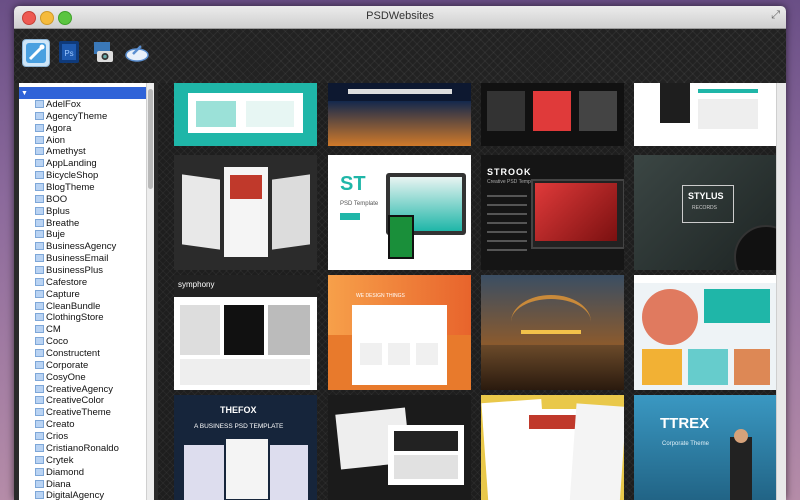  Describe the element at coordinates (60, 460) in the screenshot. I see `tree-item-label: Crytek` at that location.